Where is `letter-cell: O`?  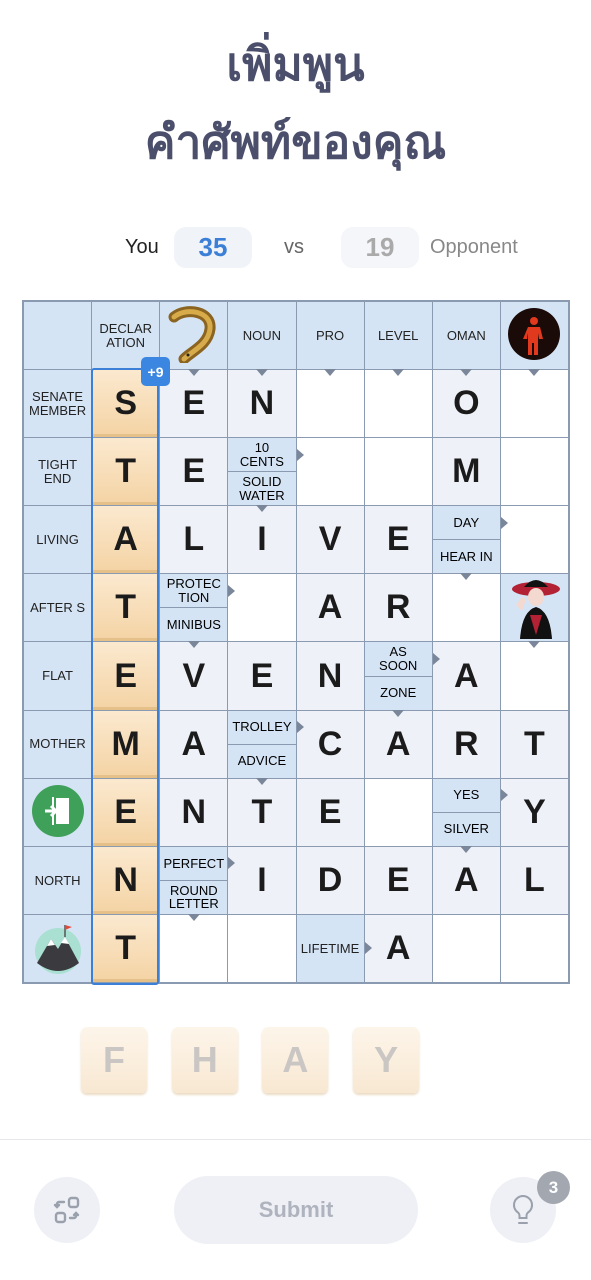 letter-cell: O is located at coordinates (466, 404).